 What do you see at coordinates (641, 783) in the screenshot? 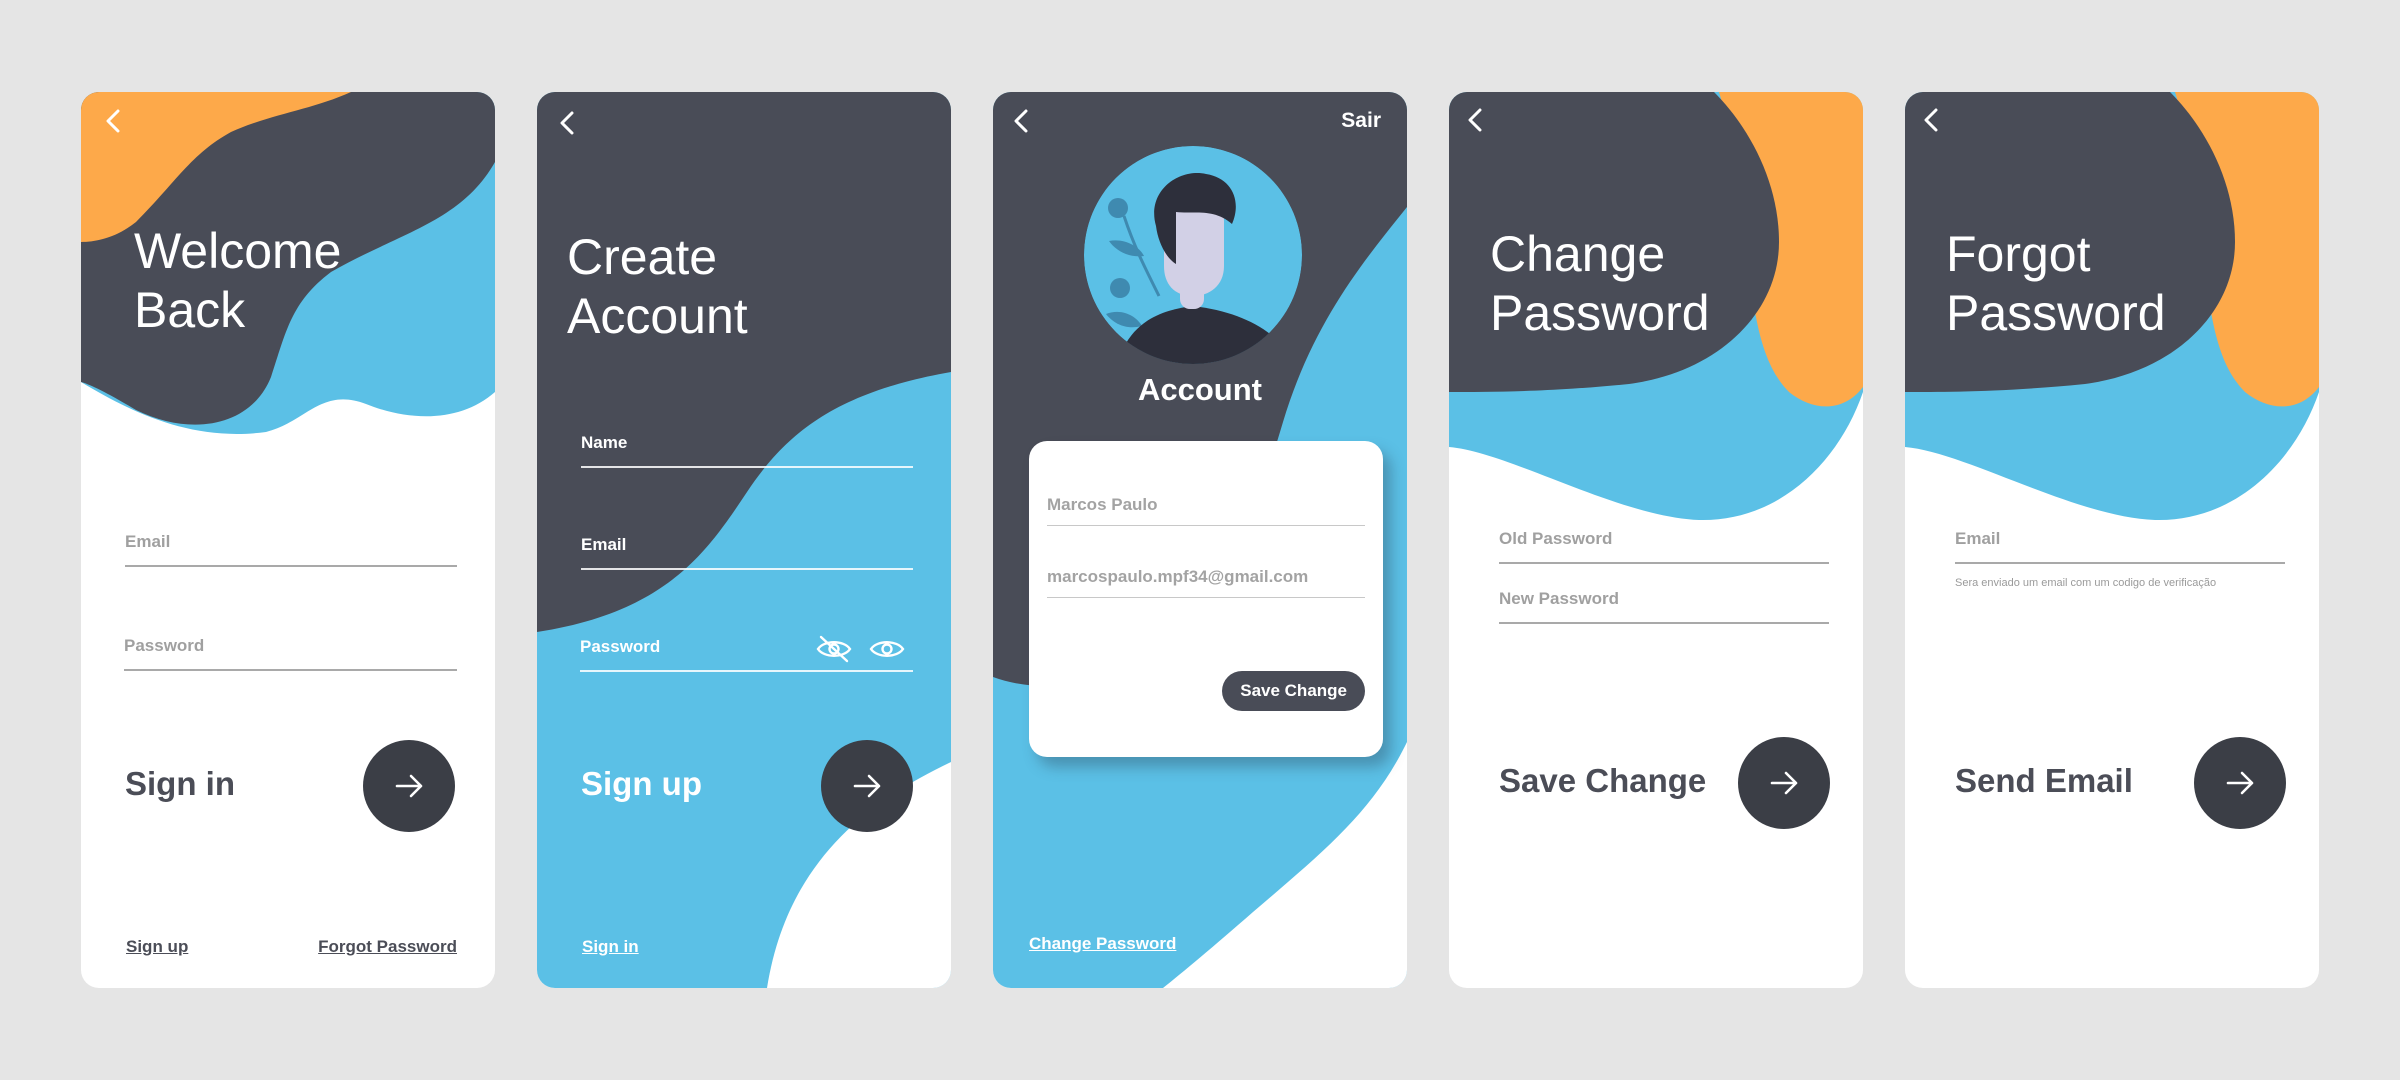
I see `sign-up-label: Sign up` at bounding box center [641, 783].